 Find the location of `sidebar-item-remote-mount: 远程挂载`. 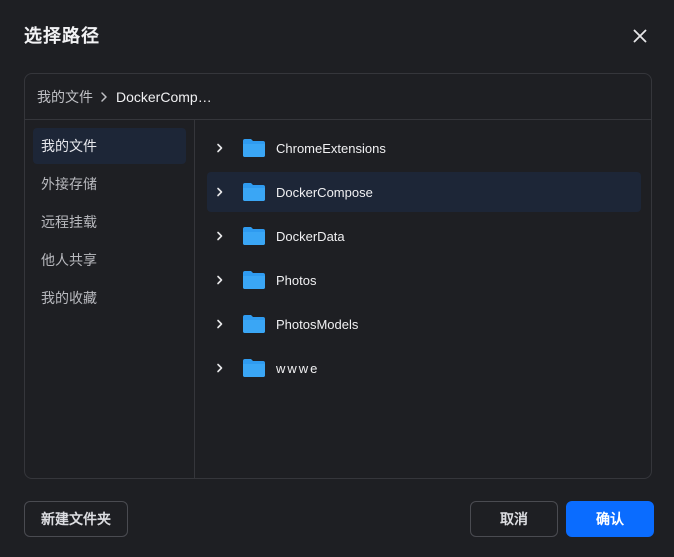

sidebar-item-remote-mount: 远程挂载 is located at coordinates (109, 222).